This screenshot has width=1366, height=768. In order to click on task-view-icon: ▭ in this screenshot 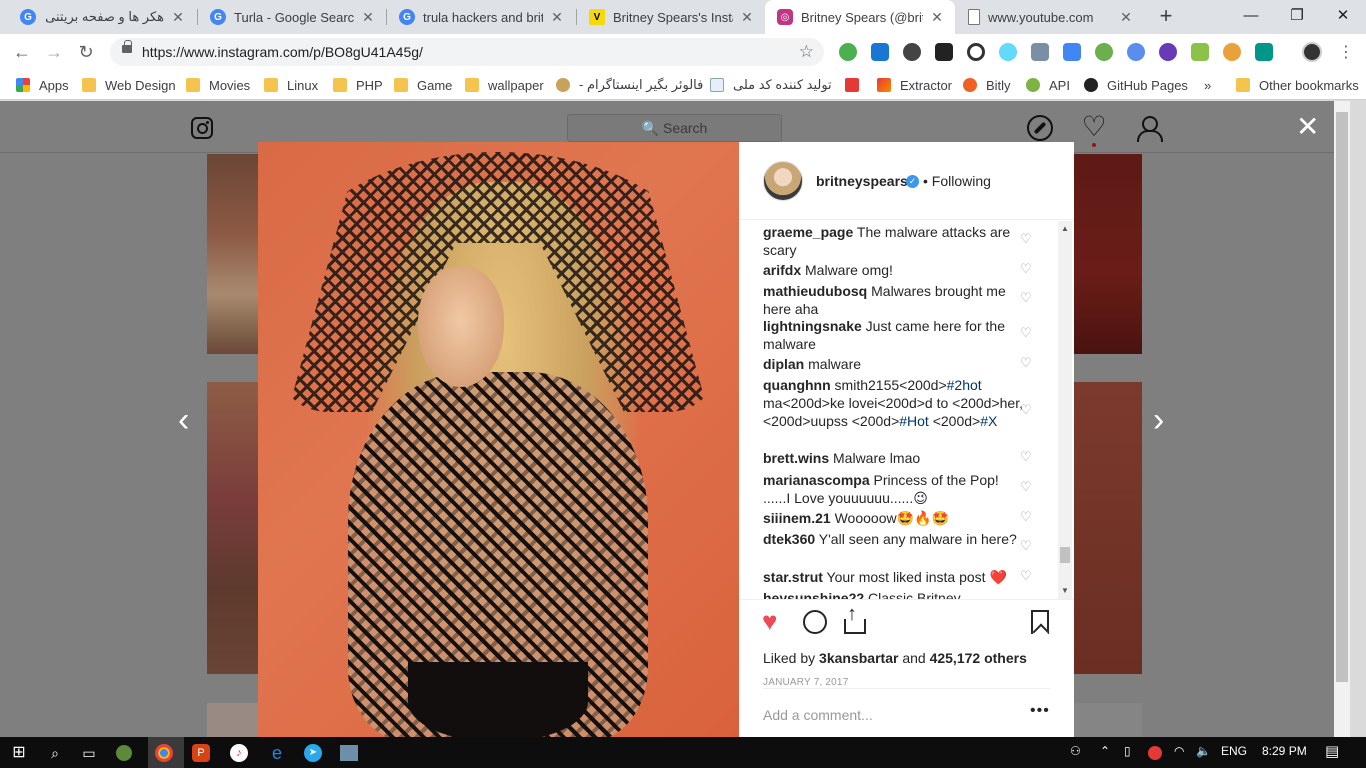, I will do `click(89, 753)`.